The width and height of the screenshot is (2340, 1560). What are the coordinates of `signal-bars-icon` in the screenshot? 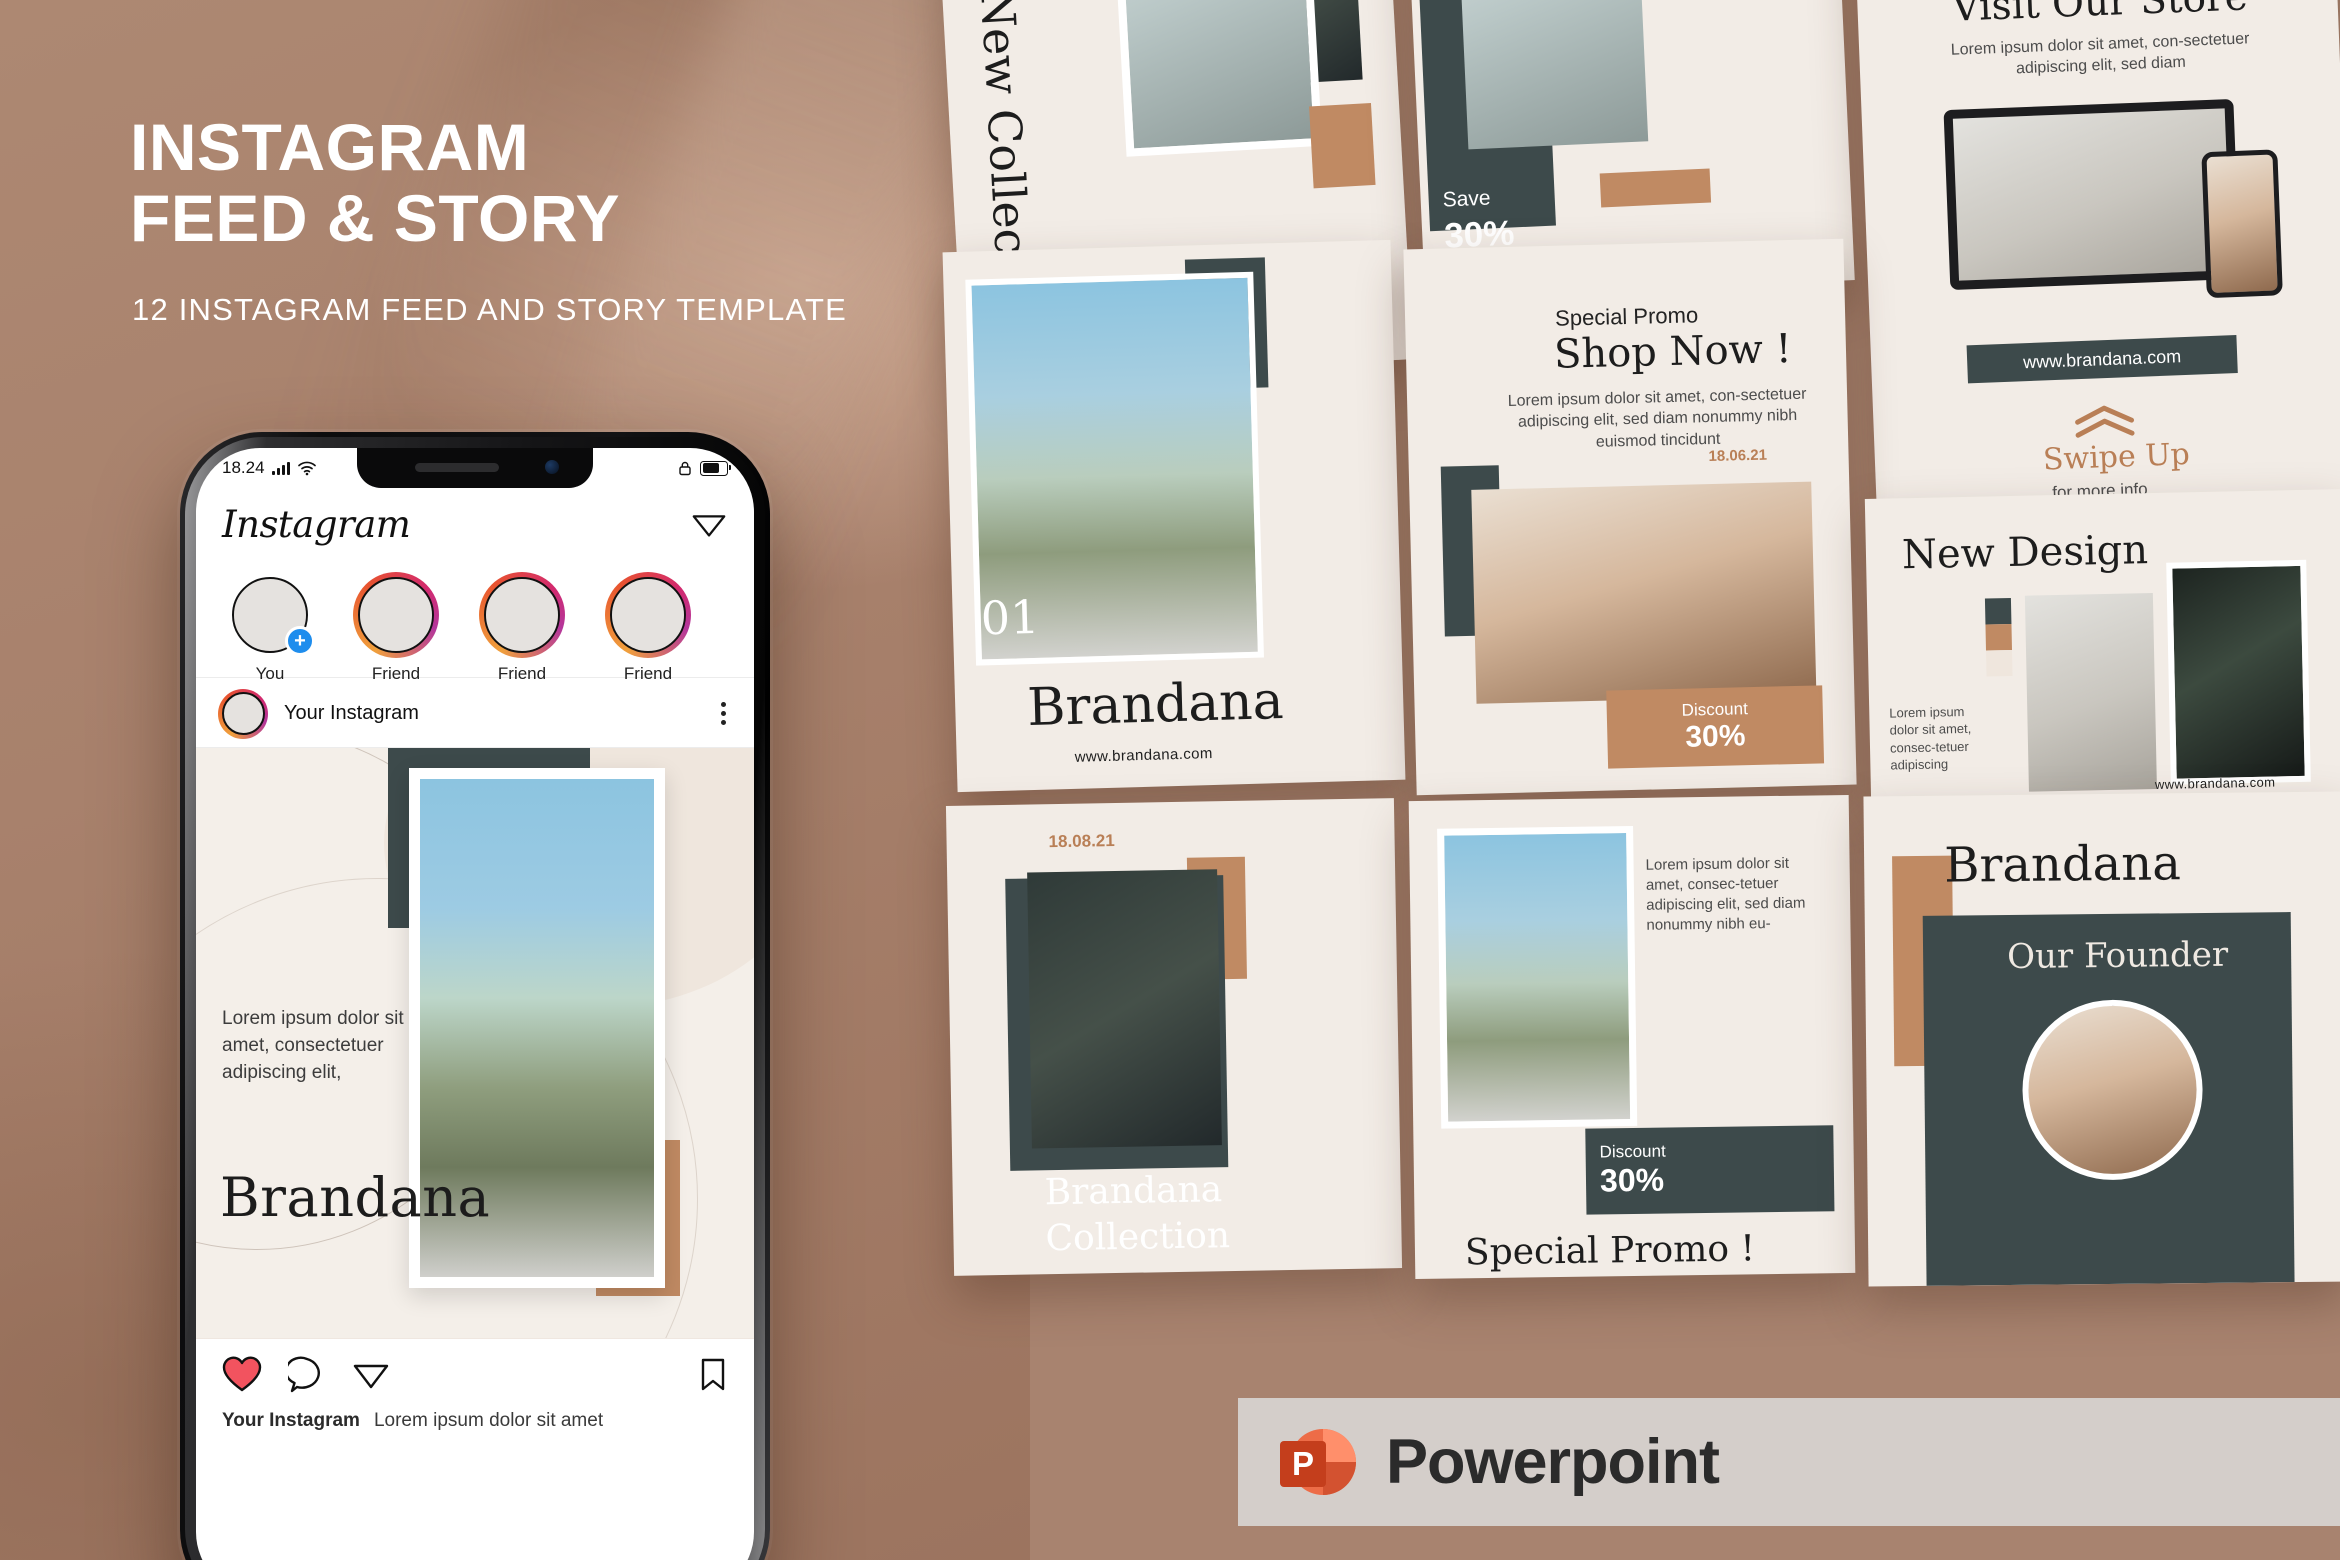 It's located at (280, 468).